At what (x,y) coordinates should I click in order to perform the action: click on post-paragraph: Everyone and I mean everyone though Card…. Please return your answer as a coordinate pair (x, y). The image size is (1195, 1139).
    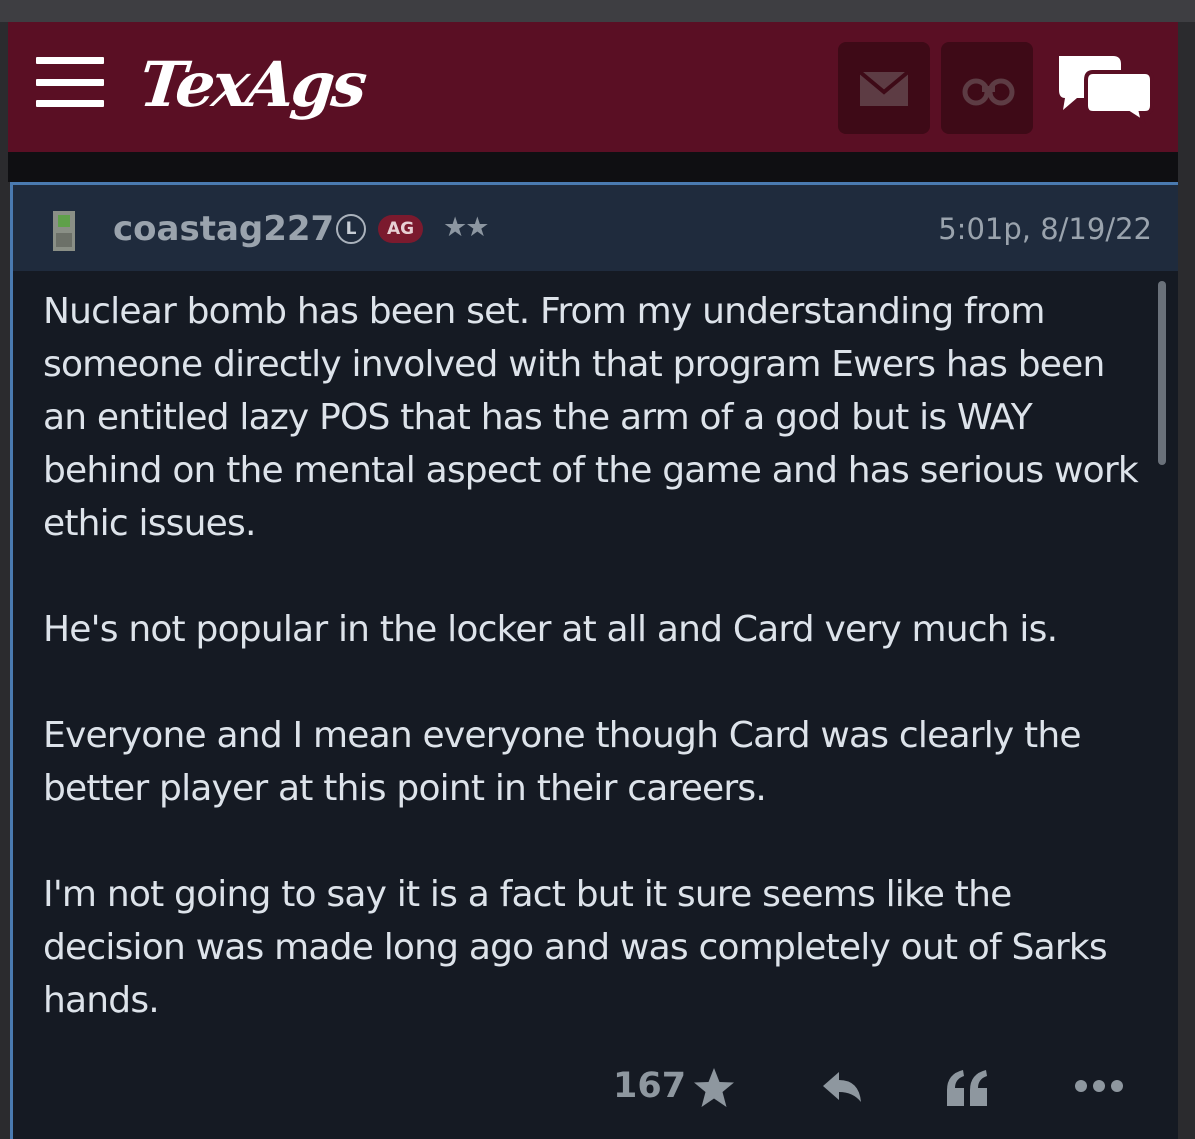
    Looking at the image, I should click on (562, 762).